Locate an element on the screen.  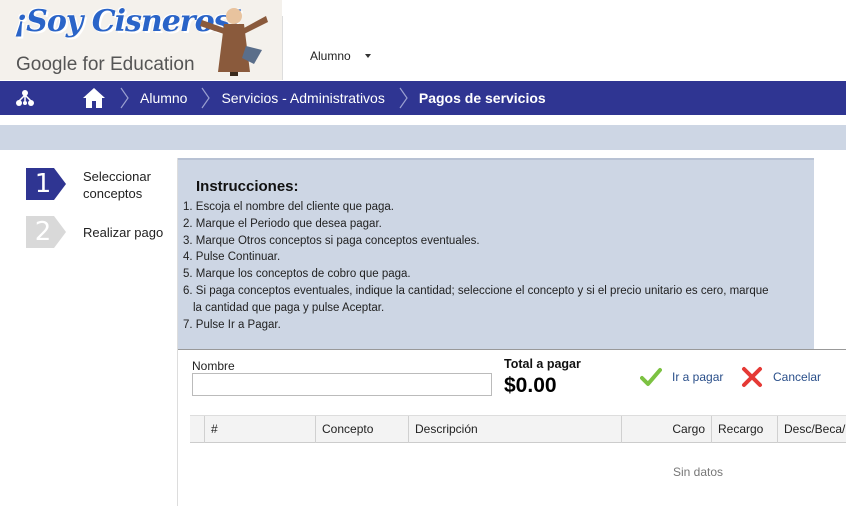
column-header-concepto: Concepto is located at coordinates (362, 429).